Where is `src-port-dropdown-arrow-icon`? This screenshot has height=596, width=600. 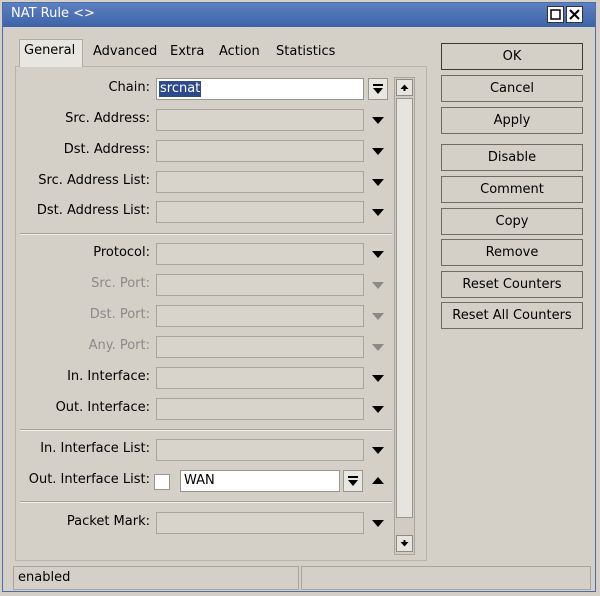
src-port-dropdown-arrow-icon is located at coordinates (378, 285).